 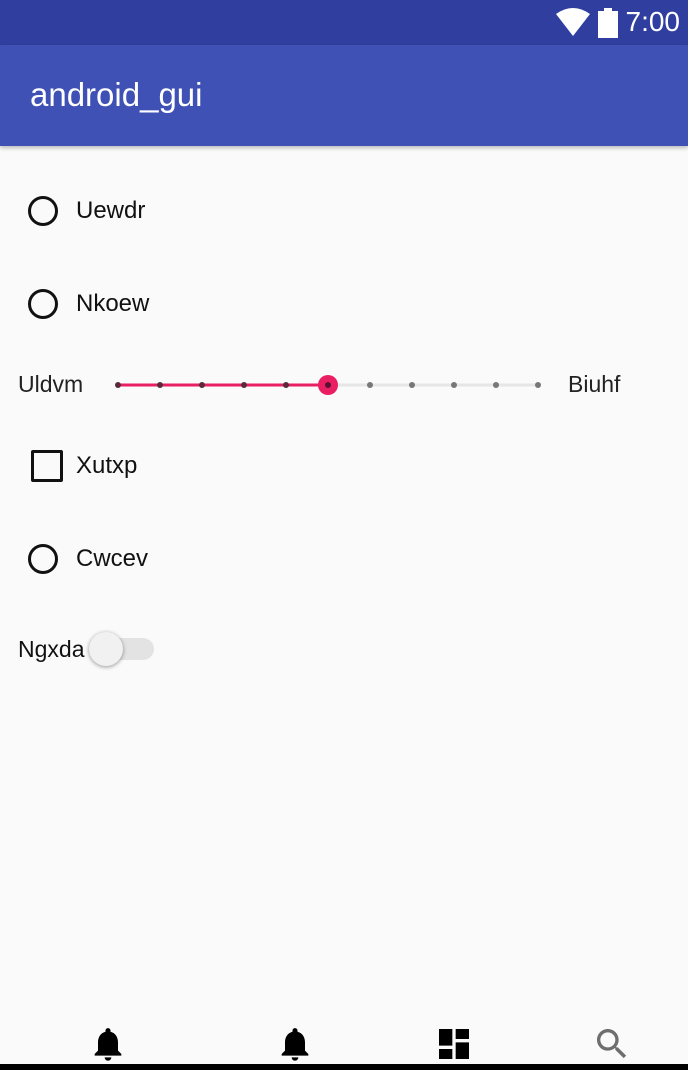 I want to click on checkbox-xutxp-label: Xutxp, so click(x=106, y=466).